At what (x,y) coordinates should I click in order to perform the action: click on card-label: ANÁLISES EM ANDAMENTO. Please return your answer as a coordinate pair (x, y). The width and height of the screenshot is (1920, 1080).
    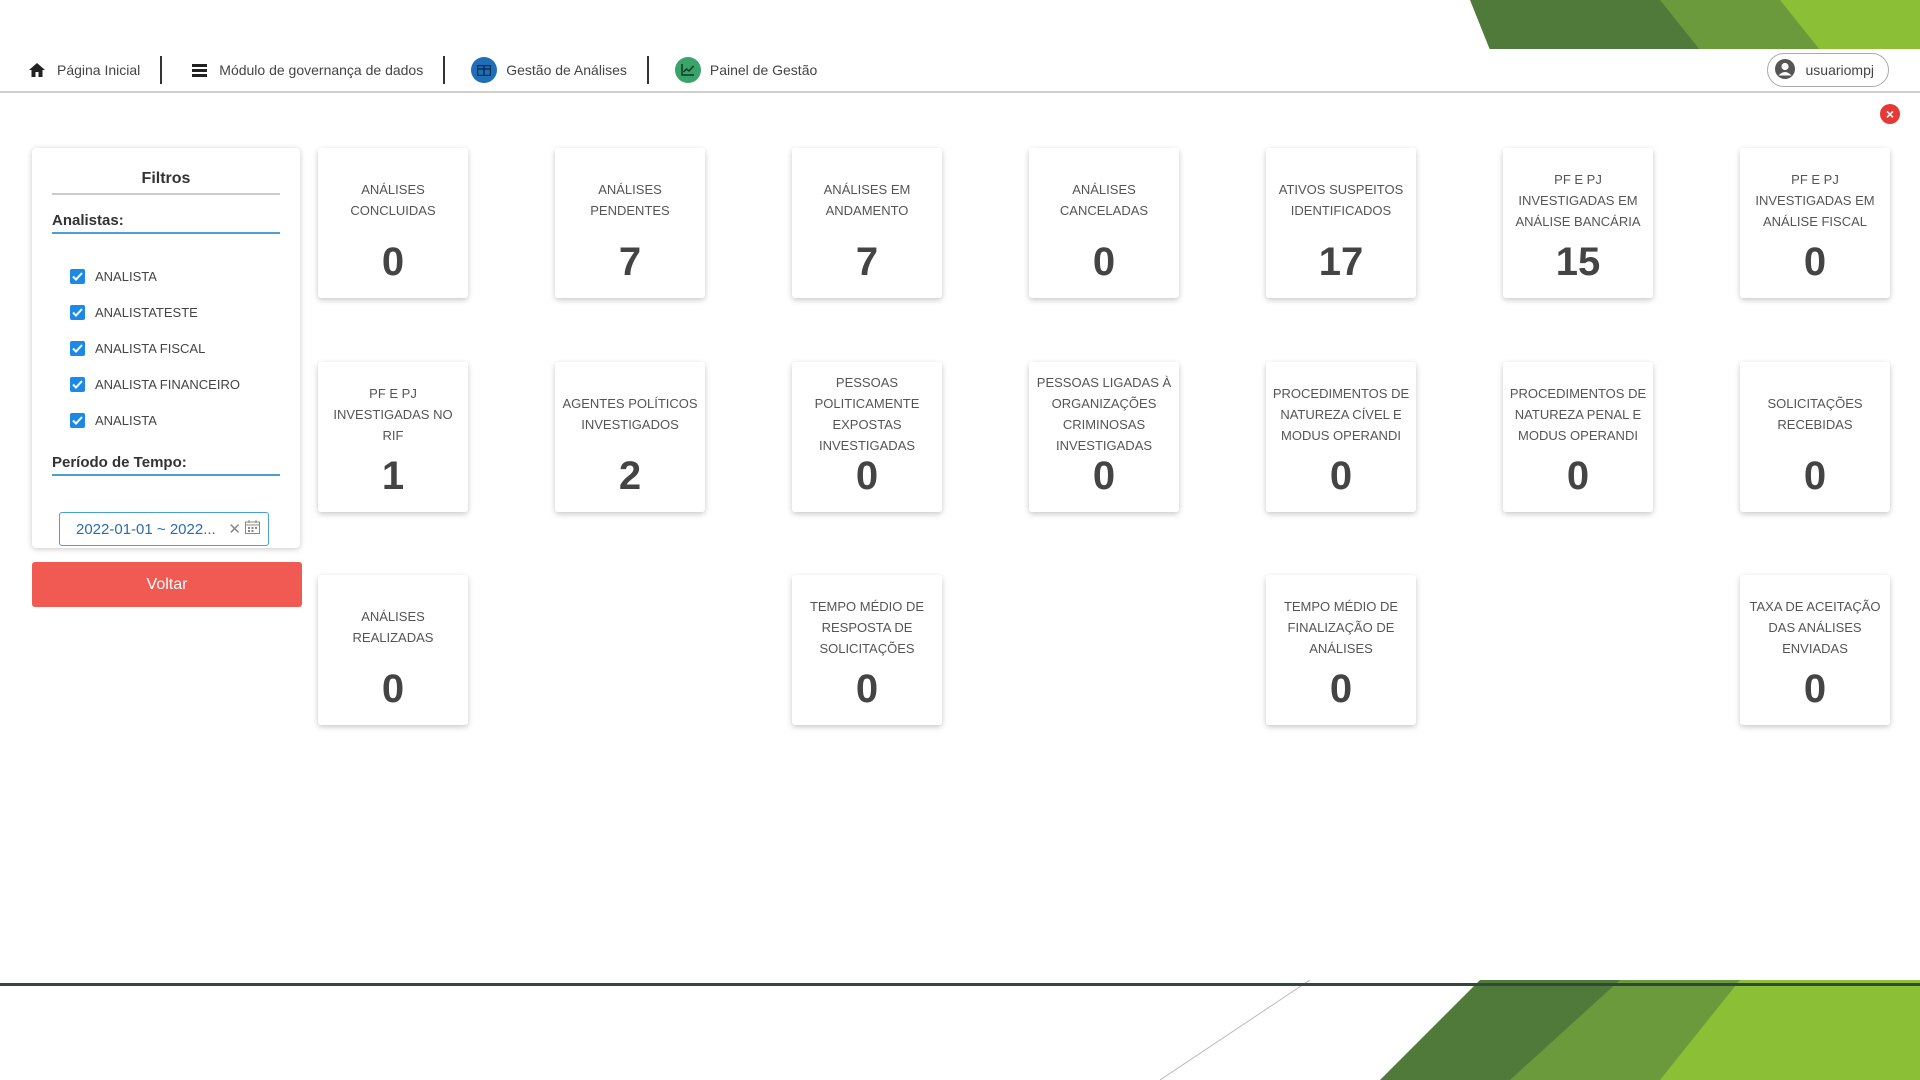
    Looking at the image, I should click on (867, 200).